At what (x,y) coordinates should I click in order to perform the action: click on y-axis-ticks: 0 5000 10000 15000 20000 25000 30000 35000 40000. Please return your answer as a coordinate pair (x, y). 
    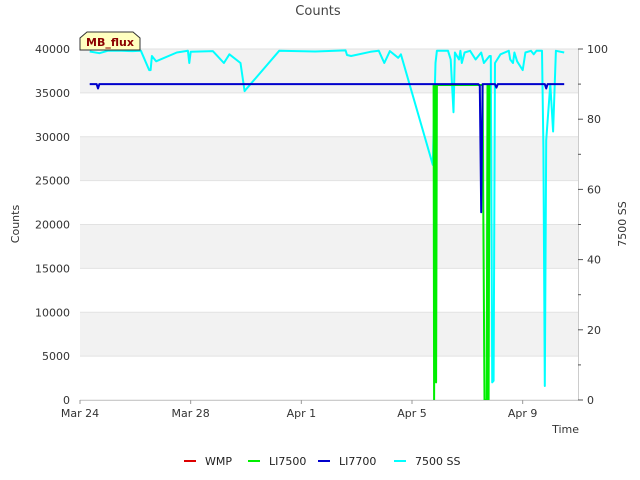
    Looking at the image, I should click on (52, 225).